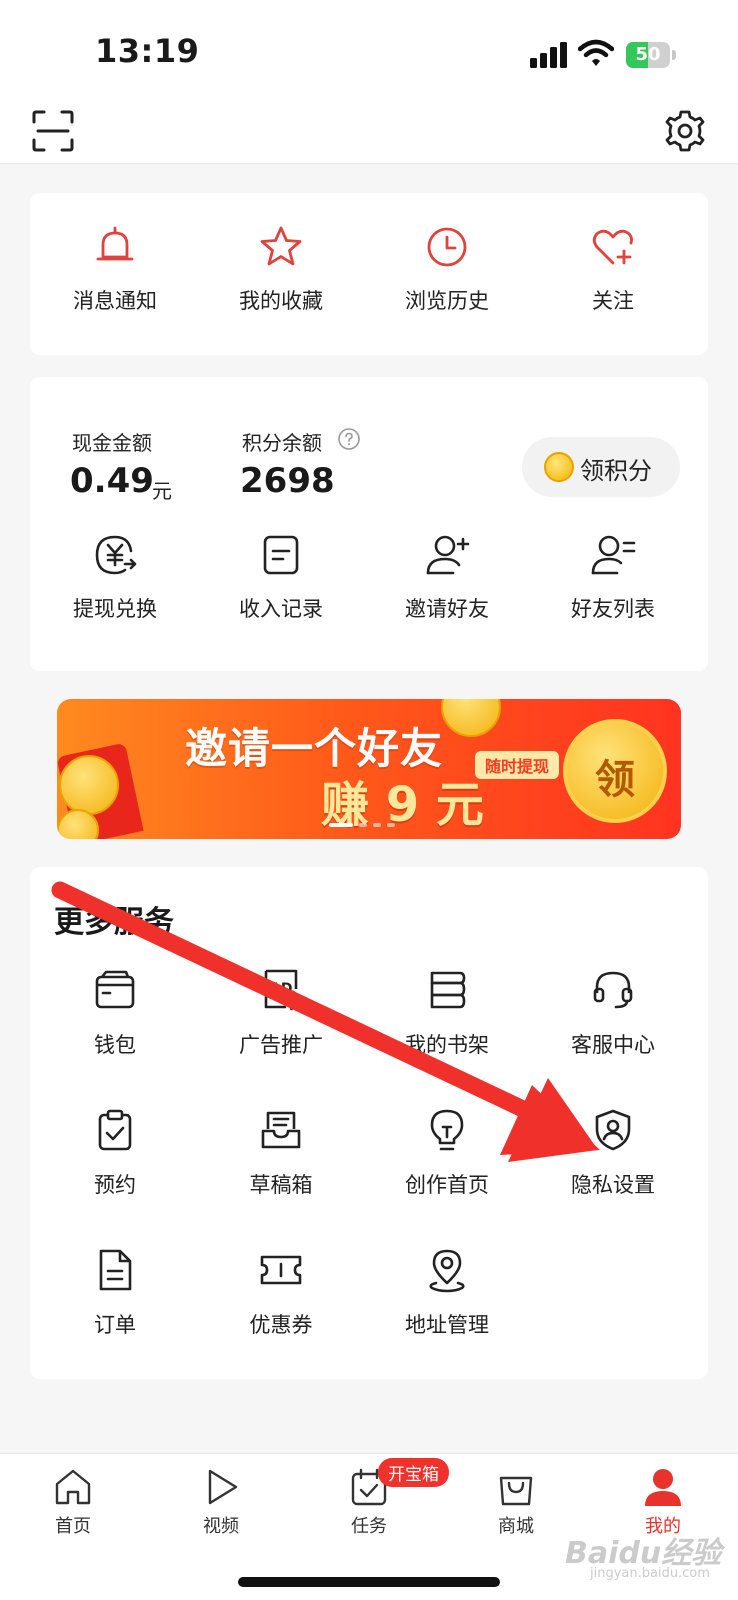 Image resolution: width=738 pixels, height=1600 pixels. Describe the element at coordinates (281, 1022) in the screenshot. I see `service-ad: AD 广告推广` at that location.